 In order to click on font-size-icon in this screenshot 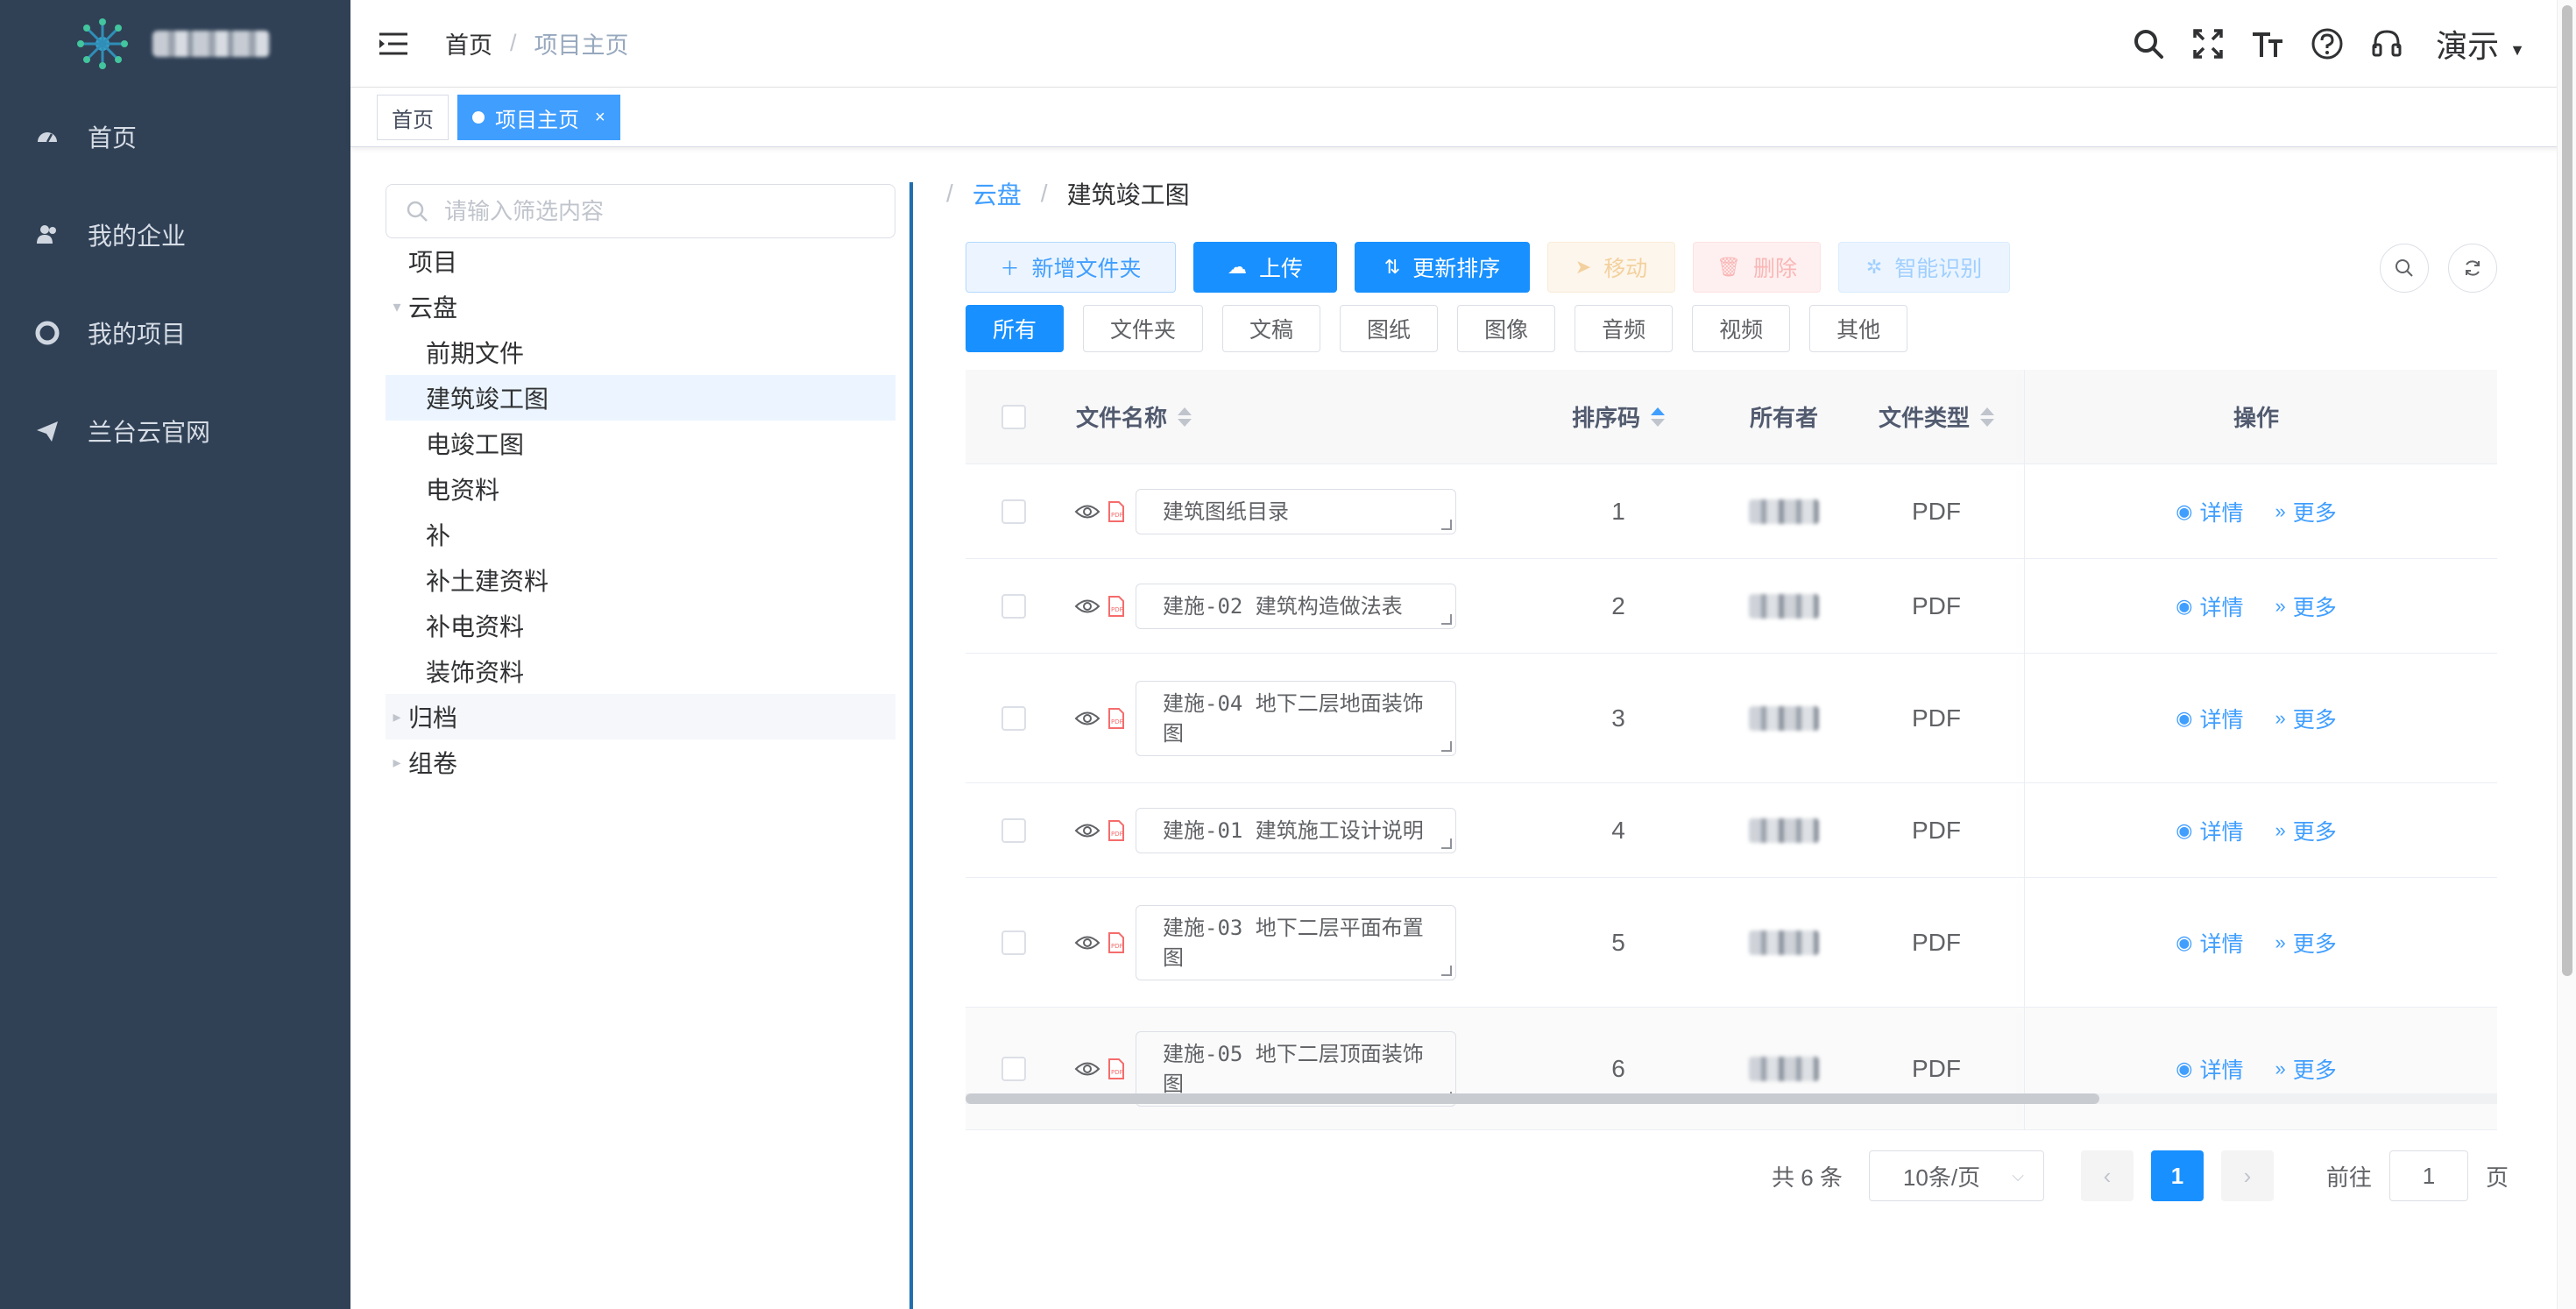, I will do `click(2267, 43)`.